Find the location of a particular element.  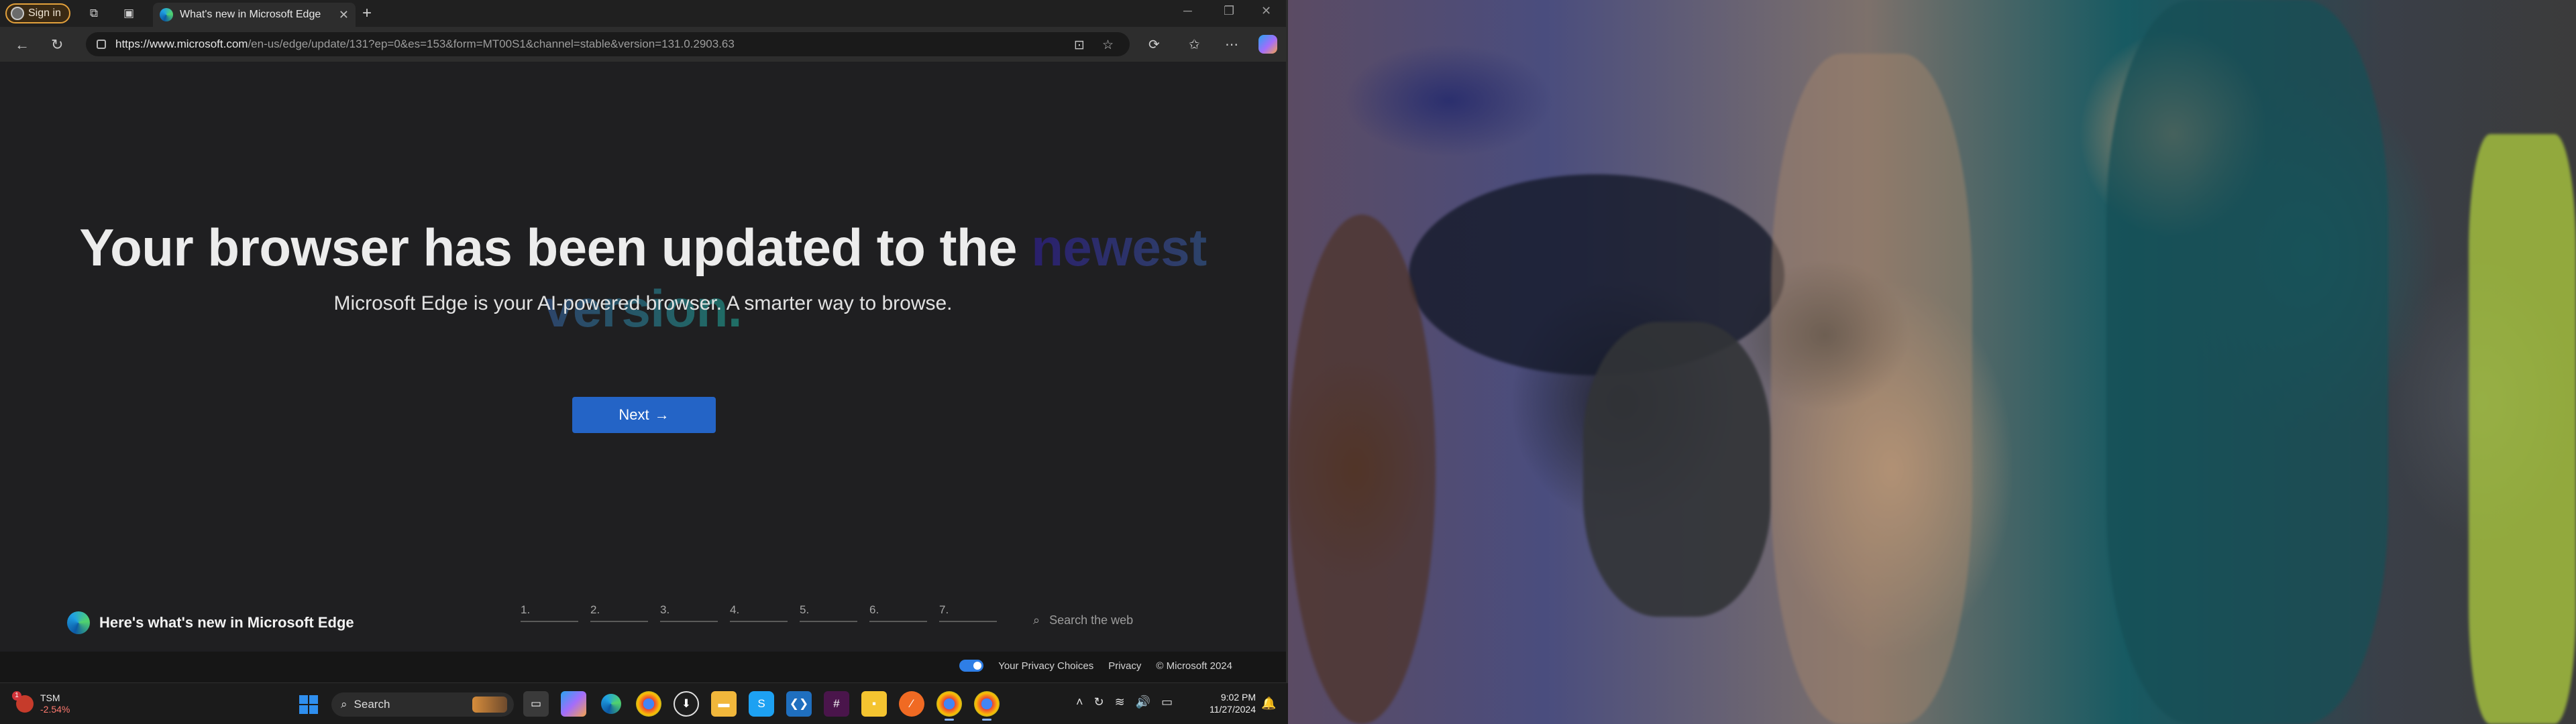

chrome-canary-icon is located at coordinates (949, 706).